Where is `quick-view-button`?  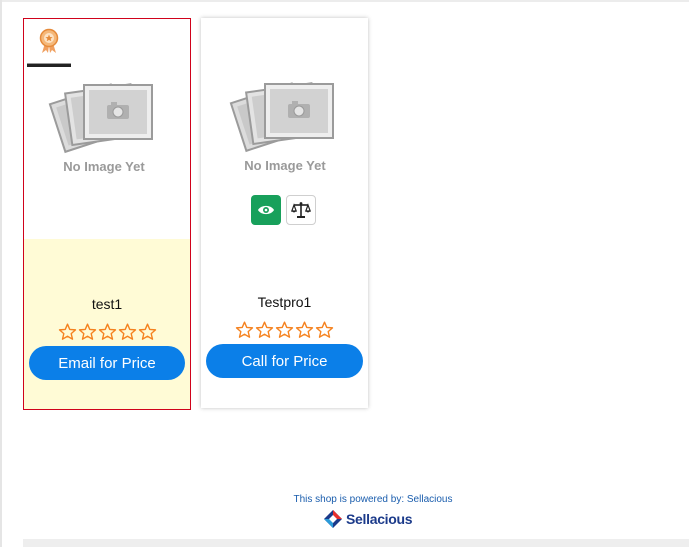 quick-view-button is located at coordinates (266, 210).